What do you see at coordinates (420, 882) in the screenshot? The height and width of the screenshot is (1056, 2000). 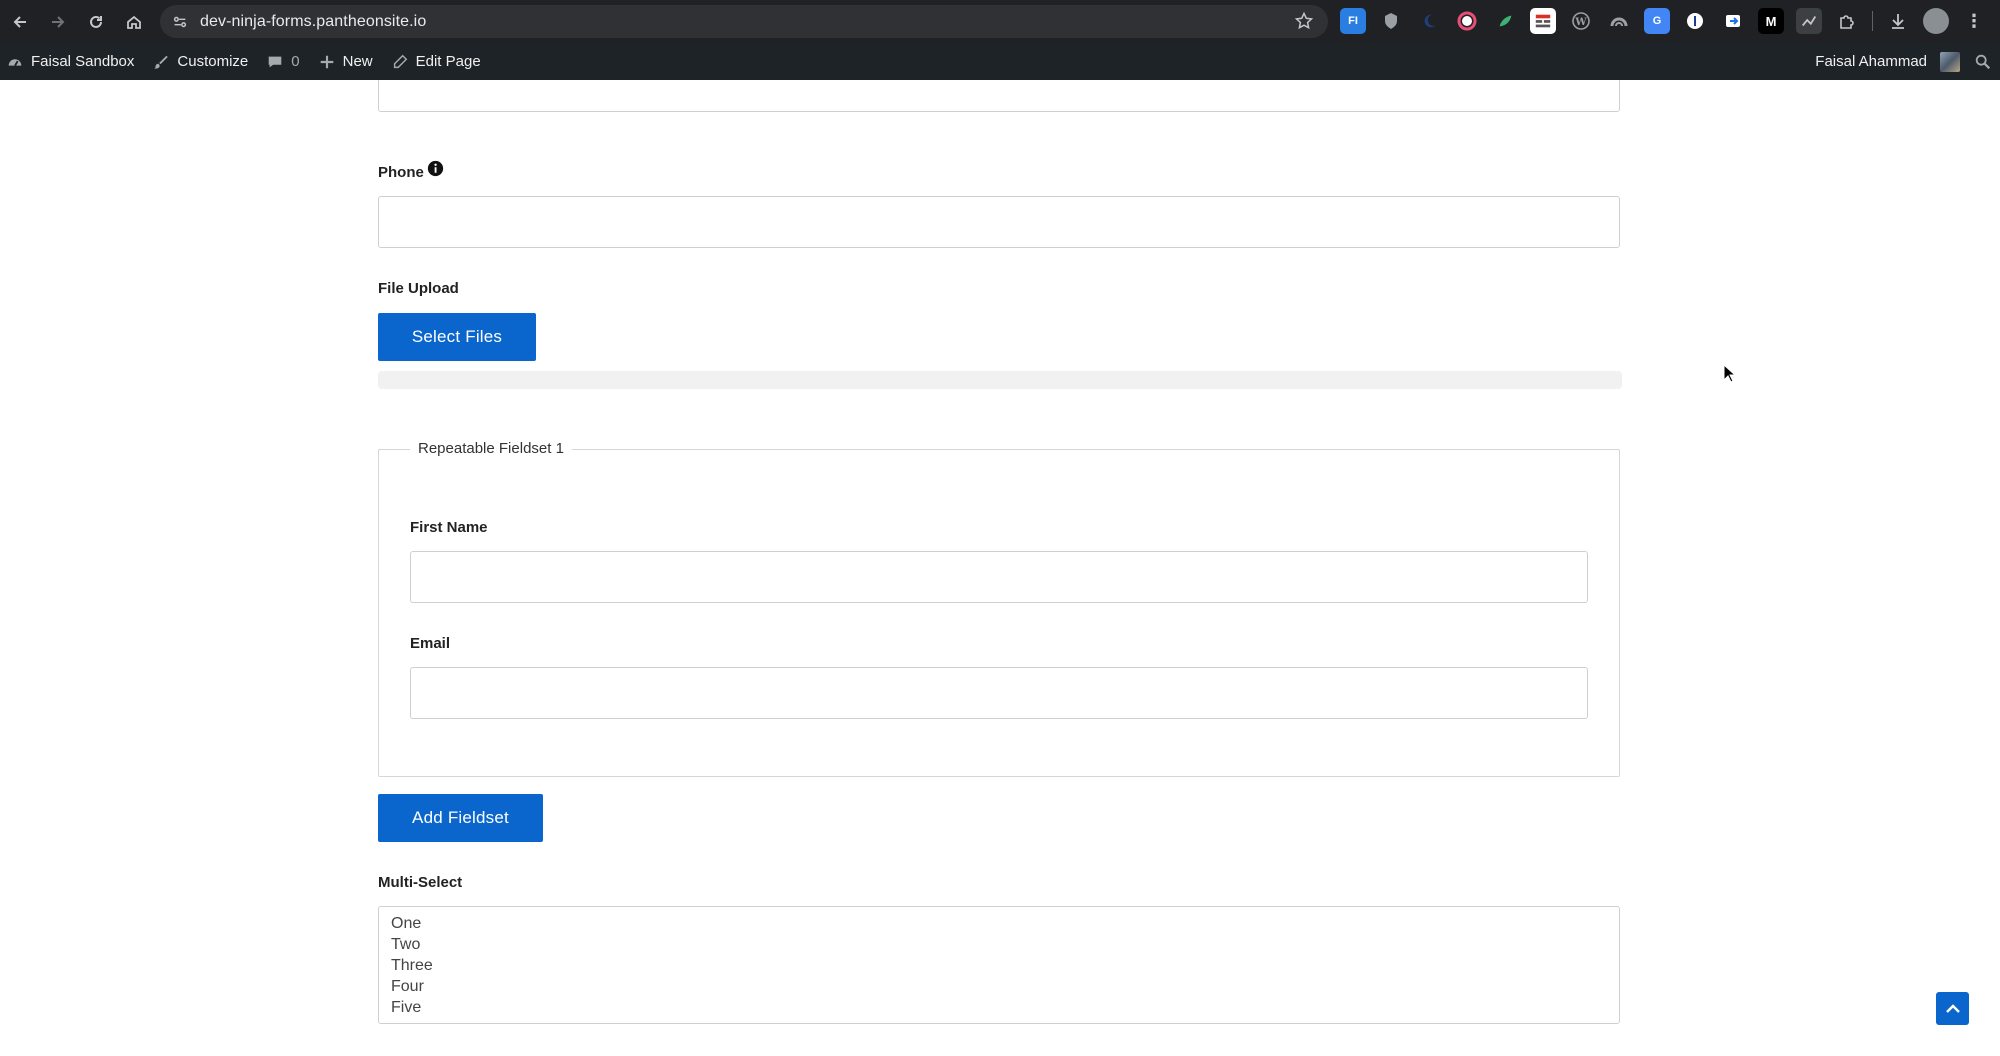 I see `multi-select-label: Multi-Select` at bounding box center [420, 882].